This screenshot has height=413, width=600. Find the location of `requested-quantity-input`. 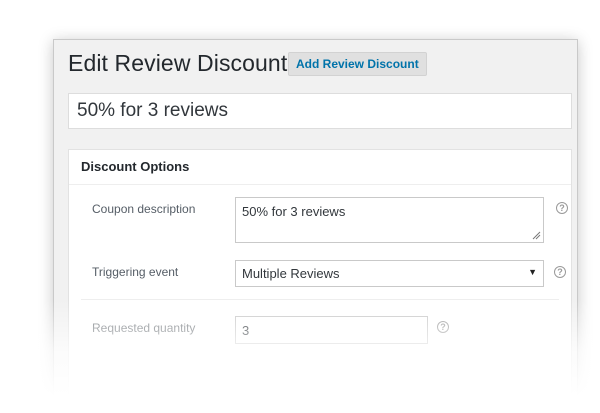

requested-quantity-input is located at coordinates (331, 330).